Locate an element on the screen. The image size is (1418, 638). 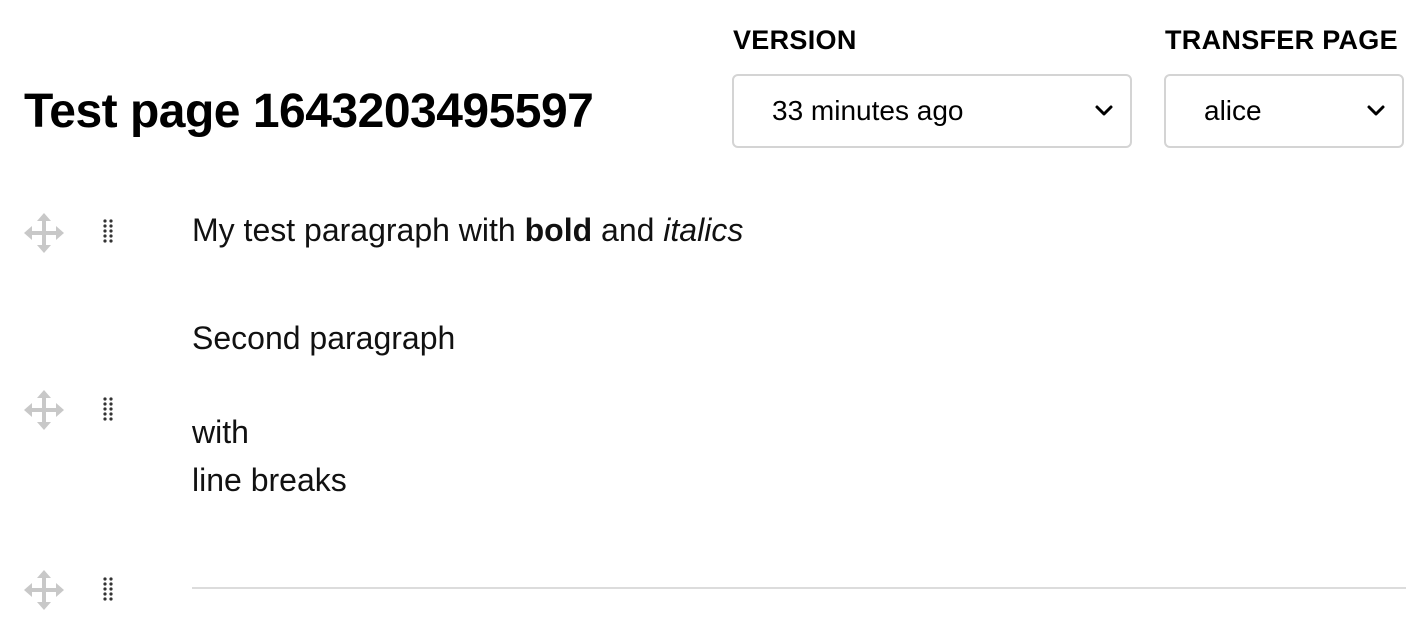
paragraph-second-line2: with is located at coordinates (220, 432).